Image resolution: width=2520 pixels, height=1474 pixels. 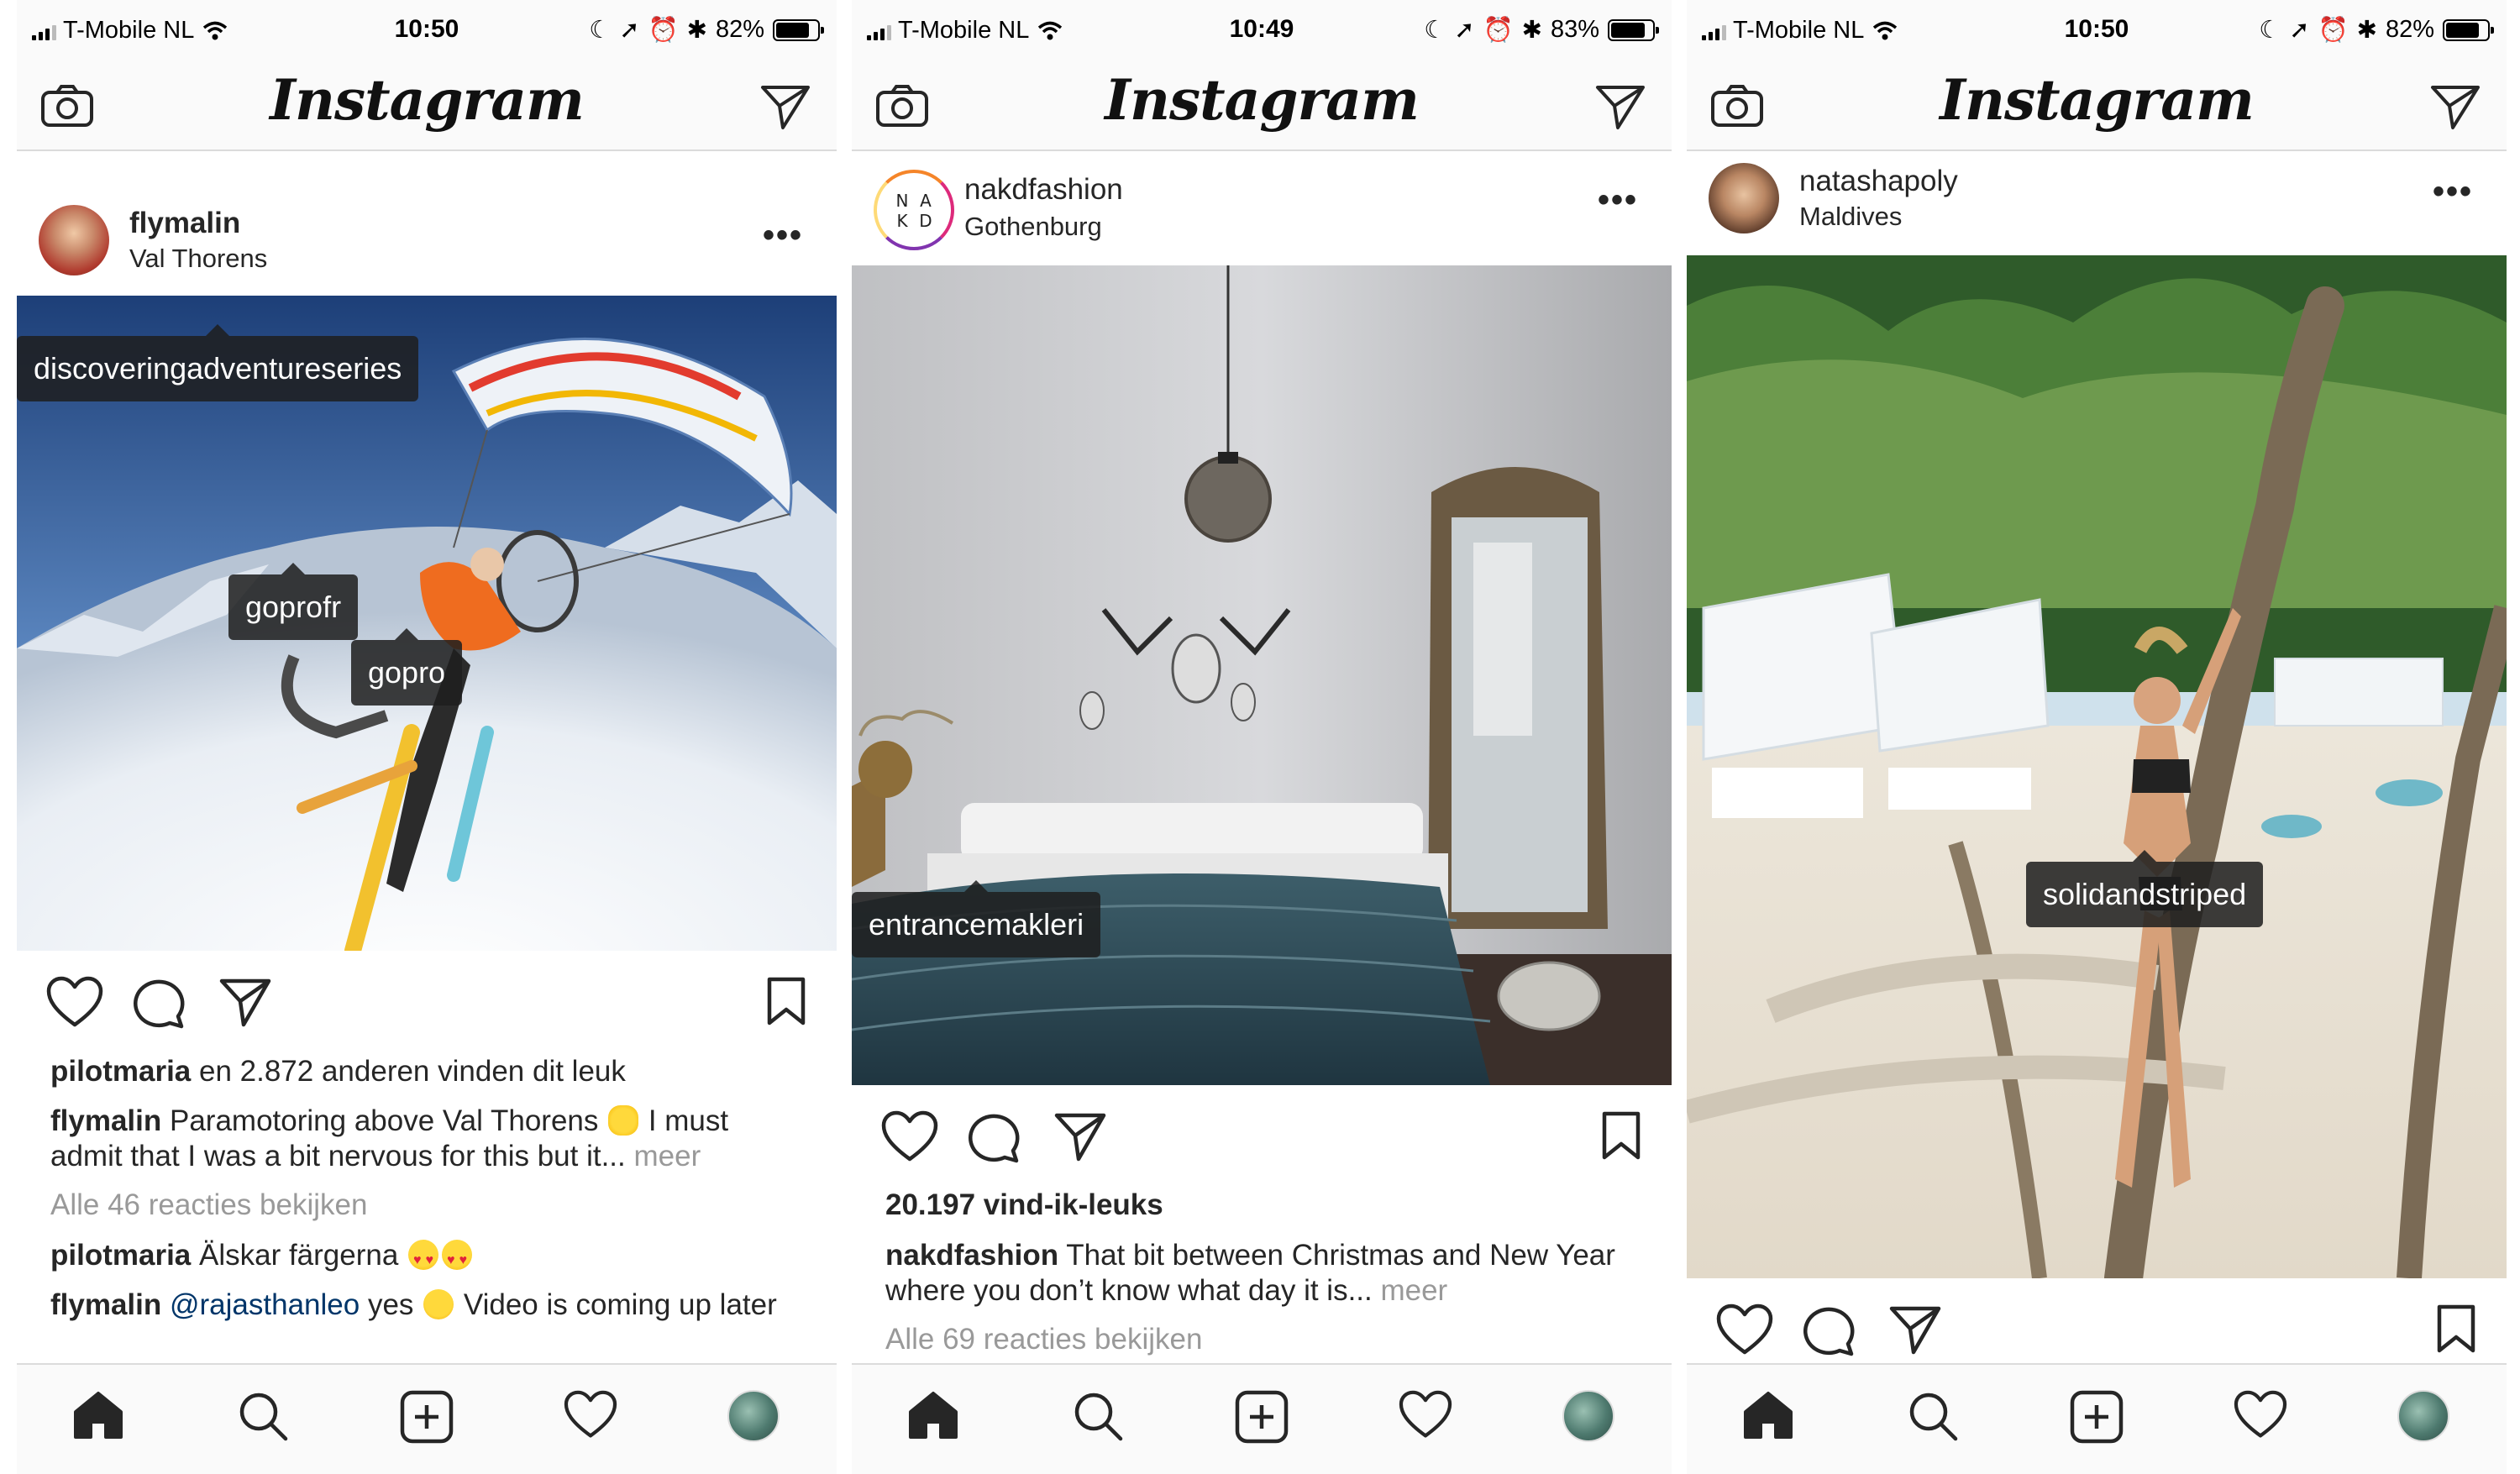 What do you see at coordinates (105, 1304) in the screenshot?
I see `comment-username: flymalin` at bounding box center [105, 1304].